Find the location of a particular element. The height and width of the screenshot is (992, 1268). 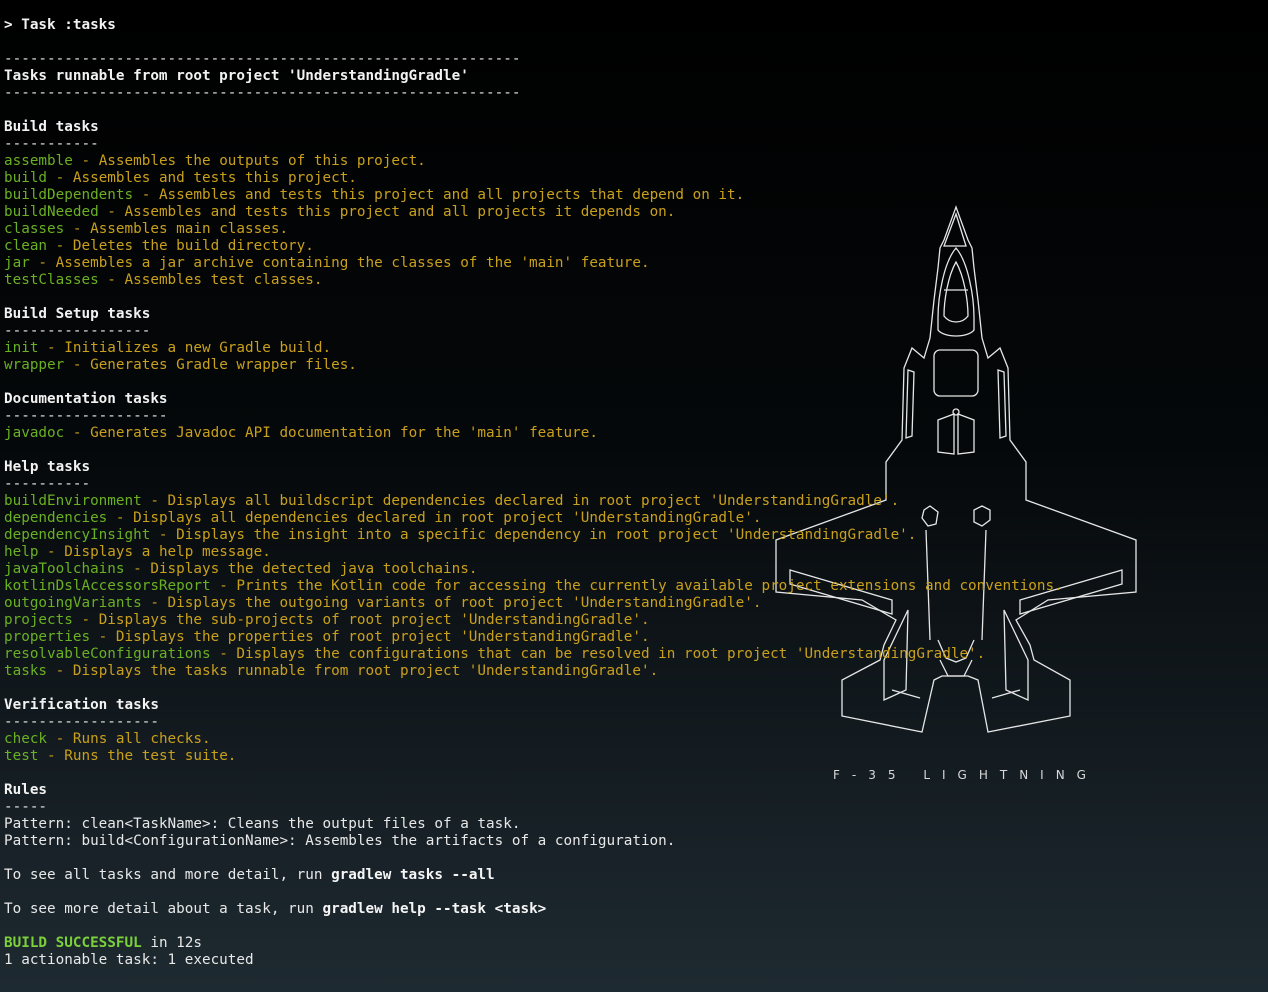

task-description: - Displays the detected java toolchains. is located at coordinates (301, 569).